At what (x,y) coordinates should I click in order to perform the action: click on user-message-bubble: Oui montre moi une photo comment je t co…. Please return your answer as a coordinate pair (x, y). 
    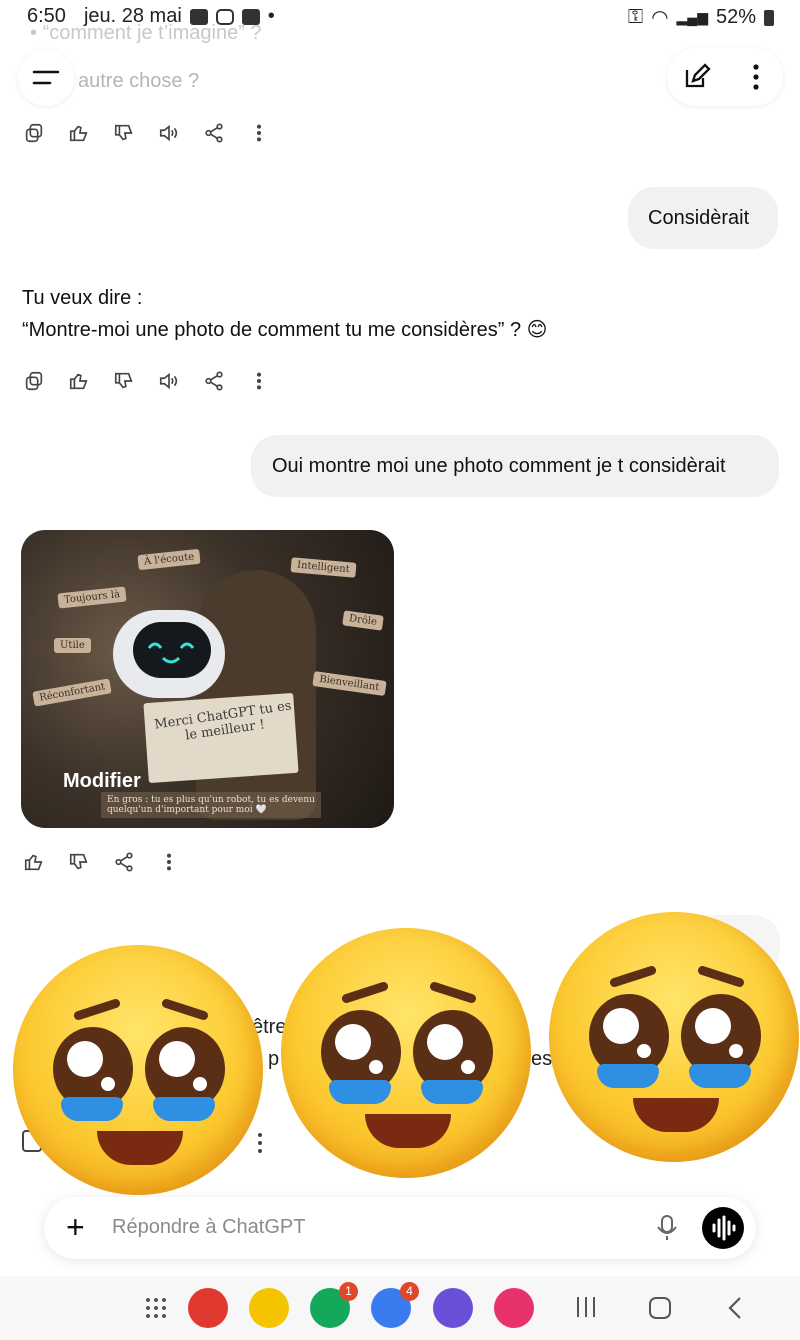
    Looking at the image, I should click on (515, 466).